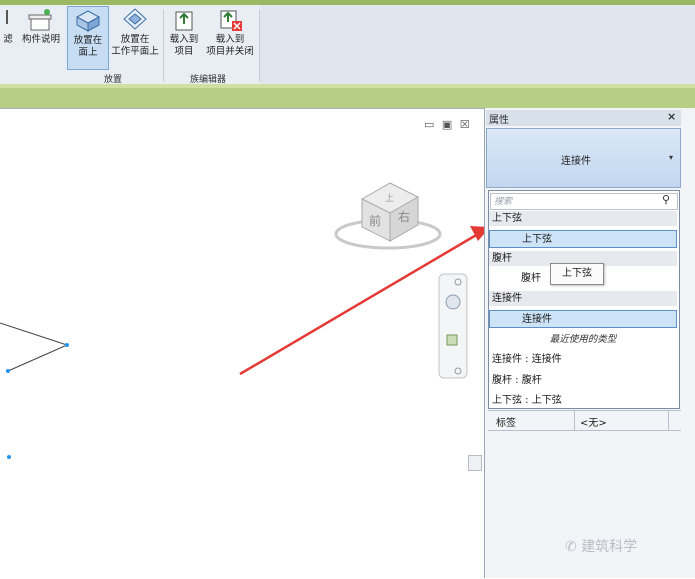 This screenshot has width=695, height=579. Describe the element at coordinates (184, 33) in the screenshot. I see `load-into-project-button: 载入到 项目` at that location.